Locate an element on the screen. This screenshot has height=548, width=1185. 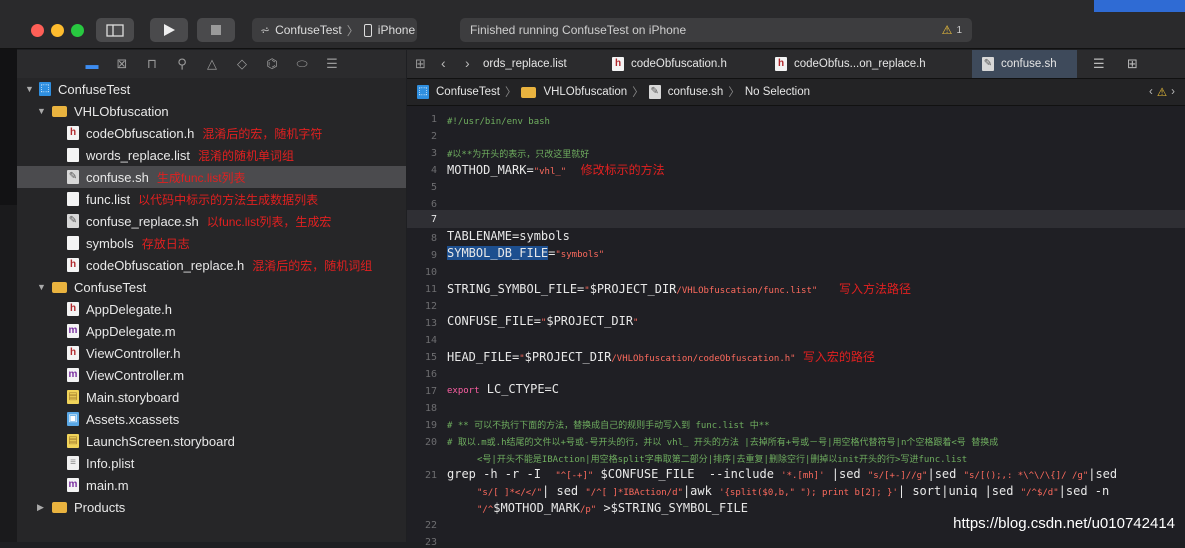
tree-item-file: ▤ Main.storyboard is located at coordinates (211, 397).